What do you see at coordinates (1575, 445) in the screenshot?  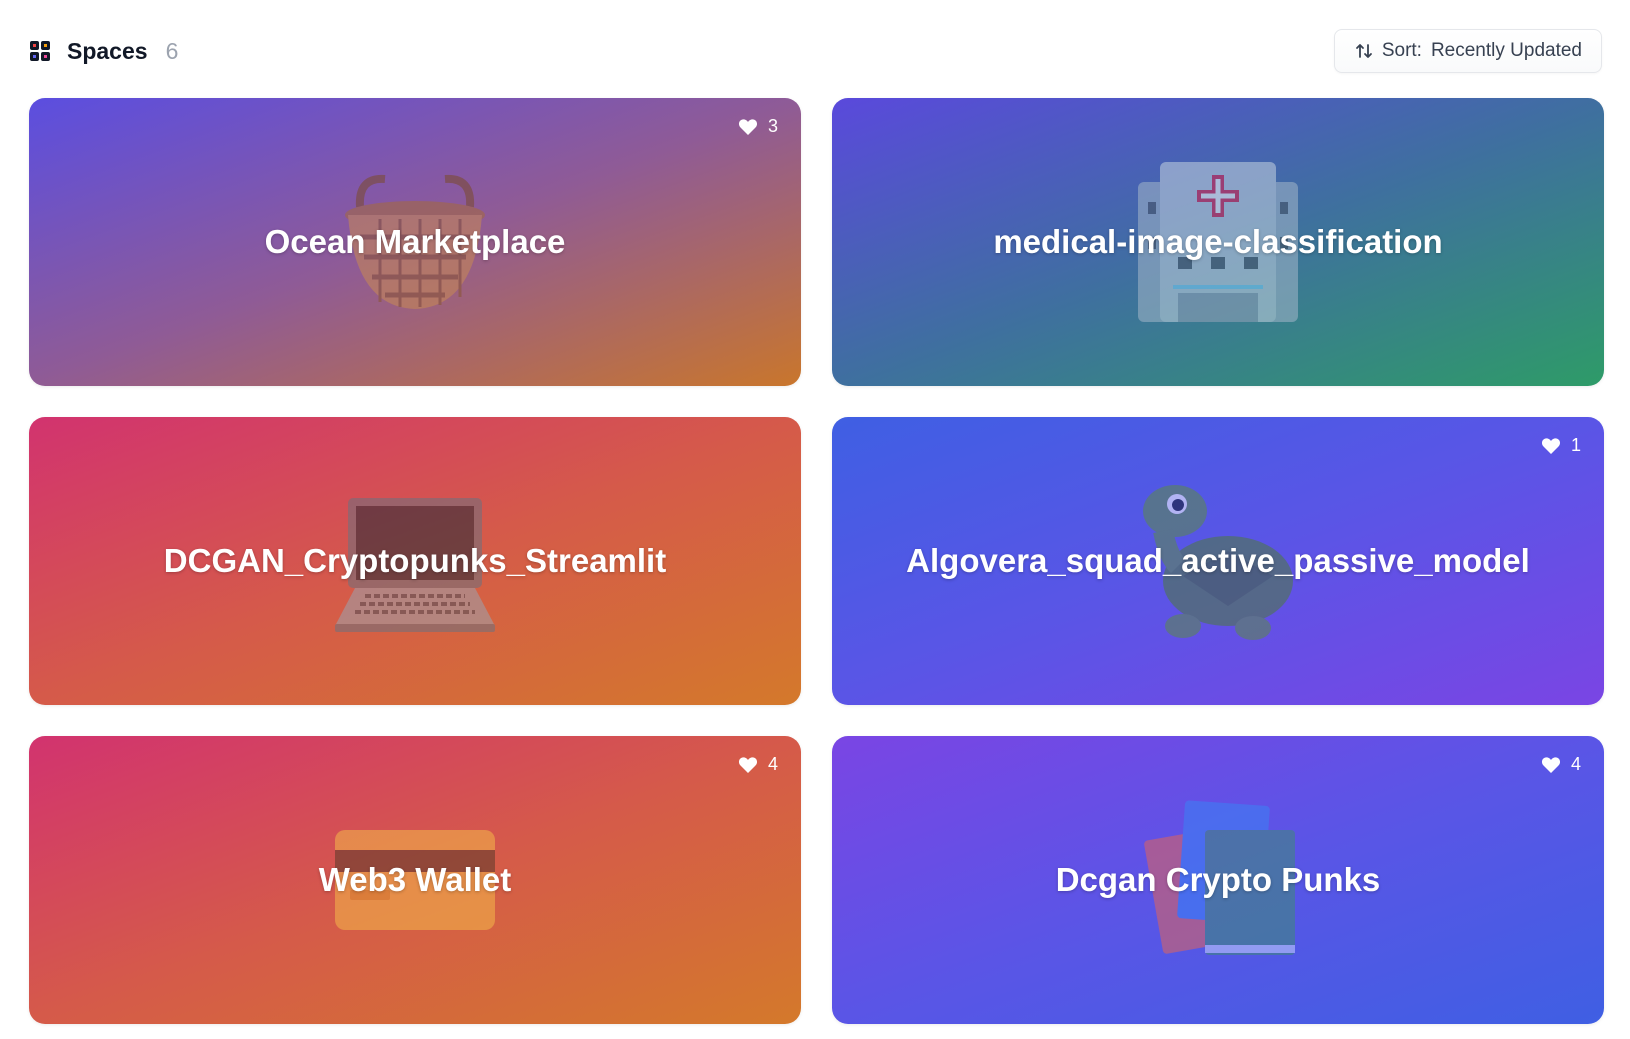 I see `like-count-value: 1` at bounding box center [1575, 445].